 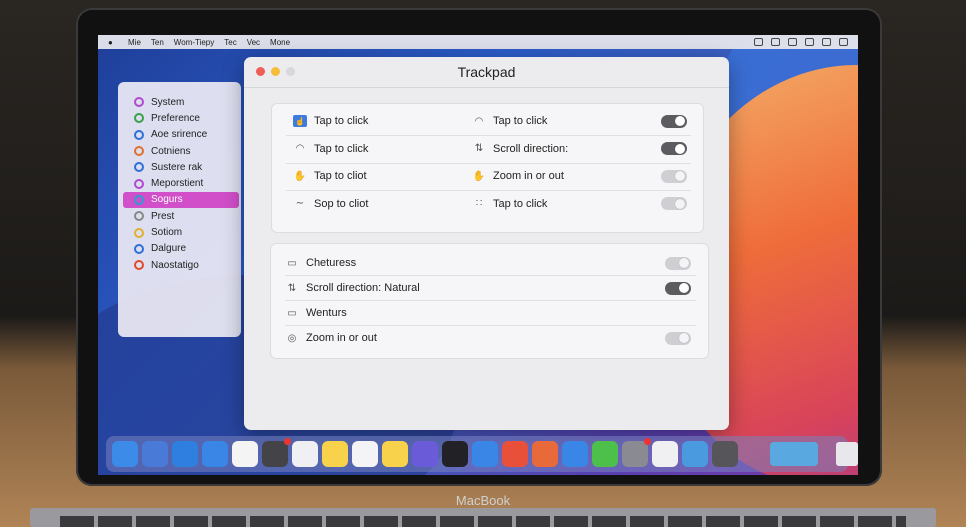 What do you see at coordinates (341, 203) in the screenshot?
I see `setting-label: Sop to cliot` at bounding box center [341, 203].